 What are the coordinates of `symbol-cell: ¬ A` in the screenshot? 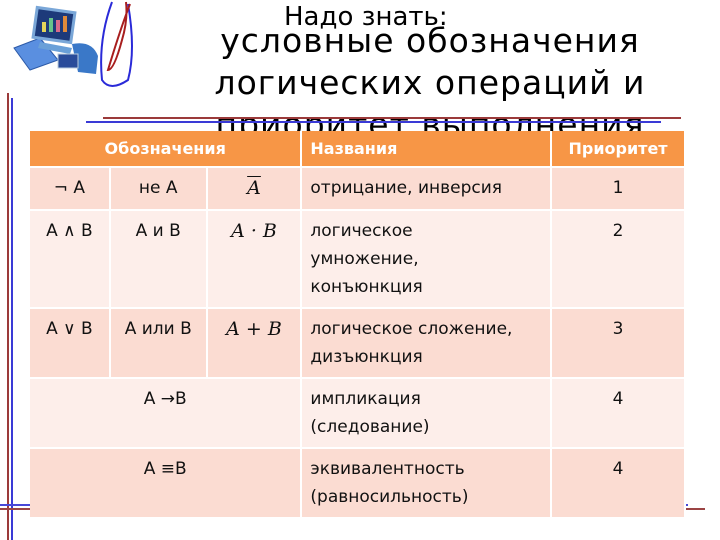 It's located at (70, 188).